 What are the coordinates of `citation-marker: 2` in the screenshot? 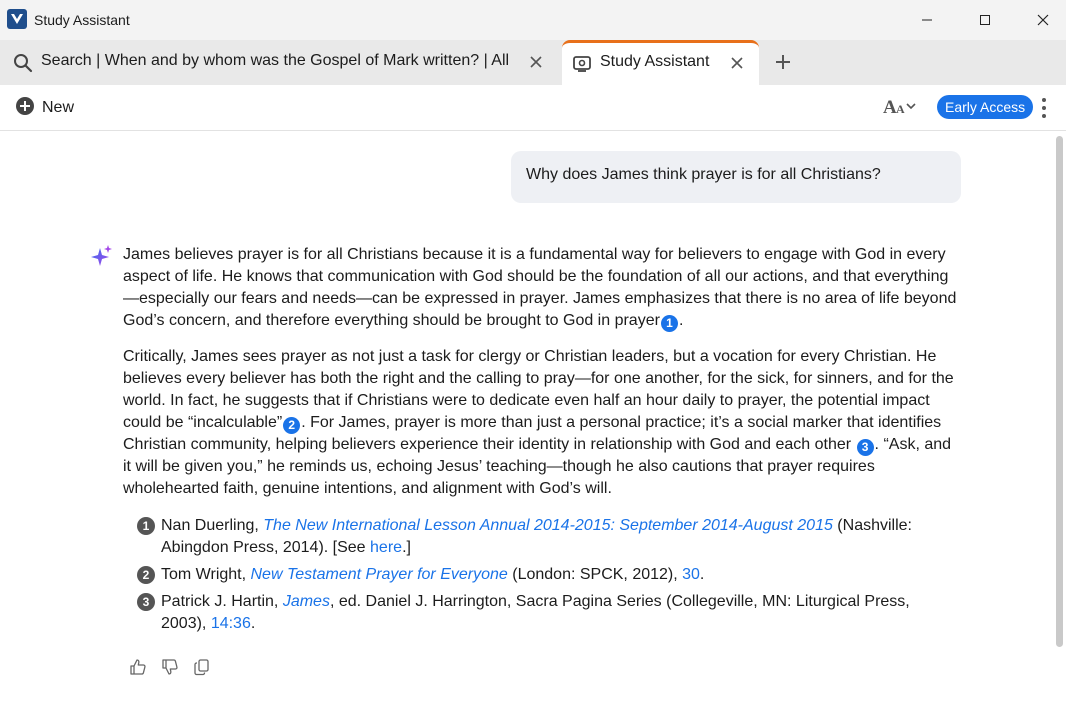 It's located at (292, 425).